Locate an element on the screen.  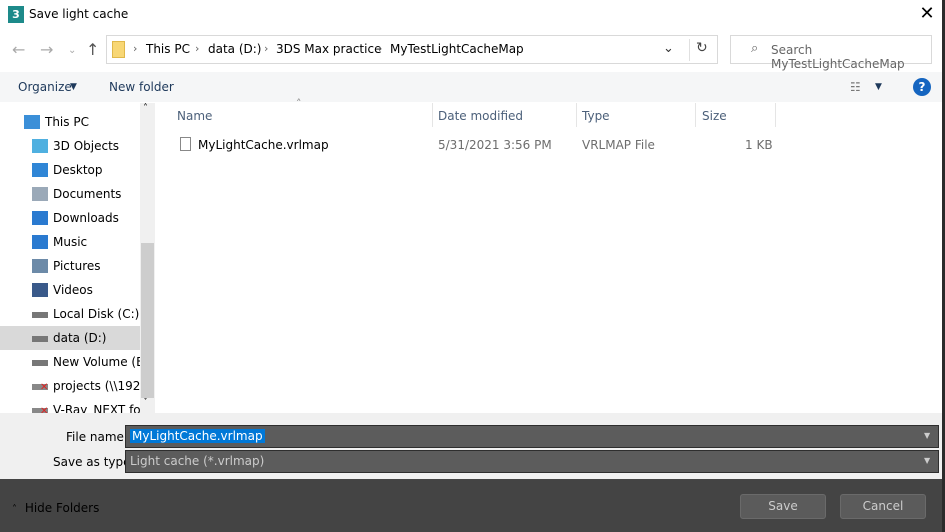
toolbar: Organize ▼ New folder ☷ ▼ ? is located at coordinates (471, 87).